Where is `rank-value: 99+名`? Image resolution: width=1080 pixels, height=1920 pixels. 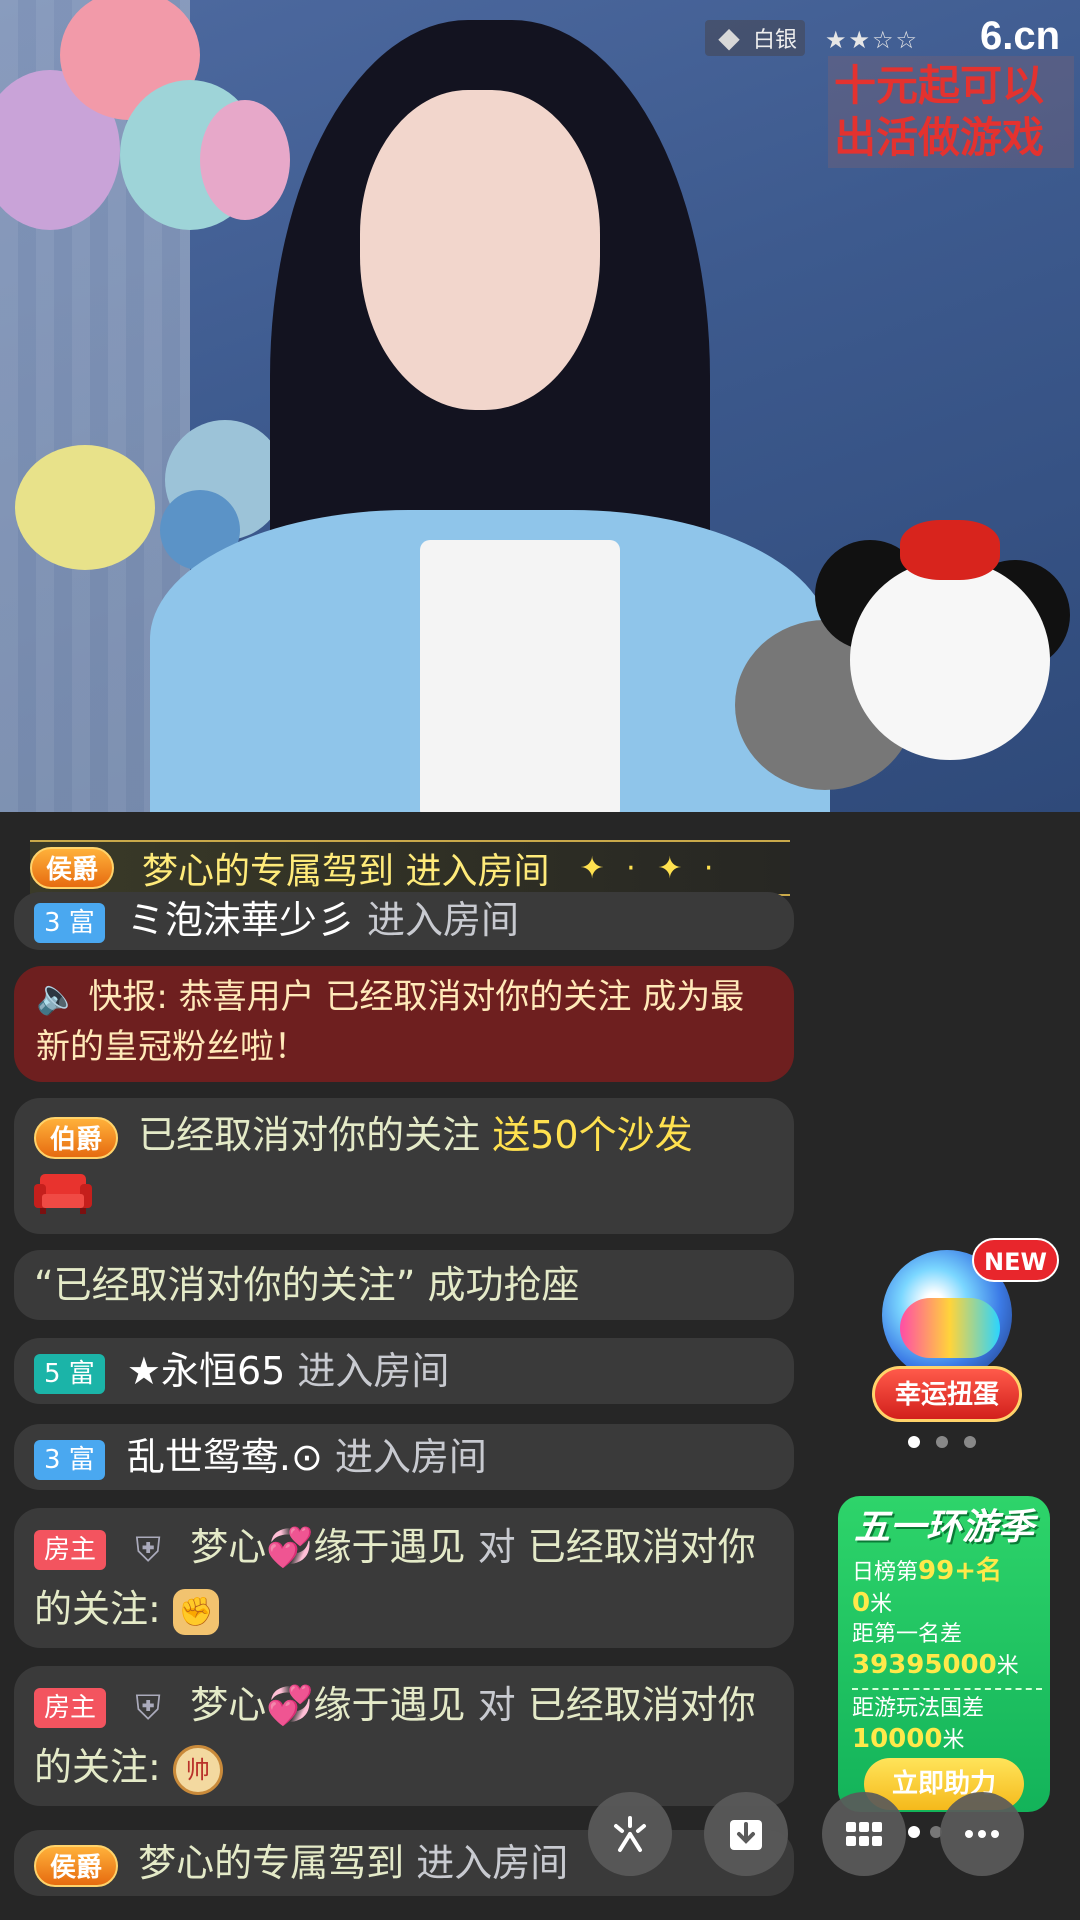 rank-value: 99+名 is located at coordinates (960, 1571).